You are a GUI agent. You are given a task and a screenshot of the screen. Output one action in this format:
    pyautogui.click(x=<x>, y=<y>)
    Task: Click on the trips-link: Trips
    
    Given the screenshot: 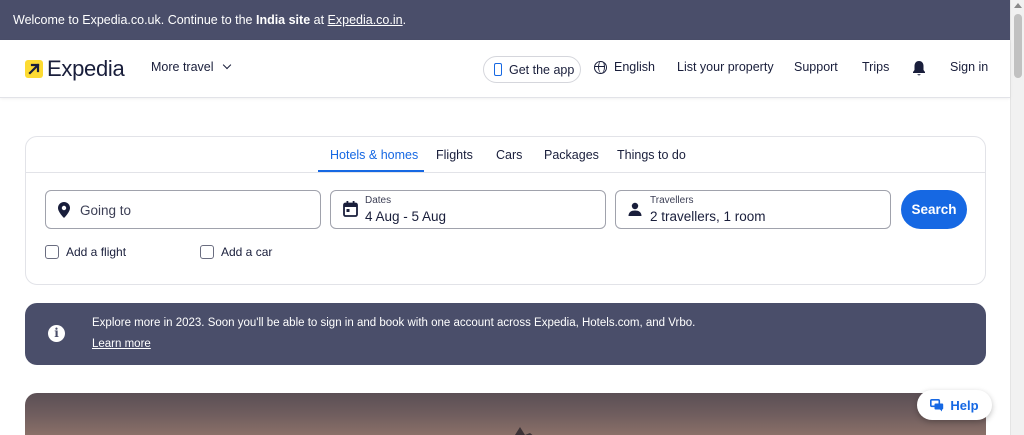 What is the action you would take?
    pyautogui.click(x=875, y=67)
    